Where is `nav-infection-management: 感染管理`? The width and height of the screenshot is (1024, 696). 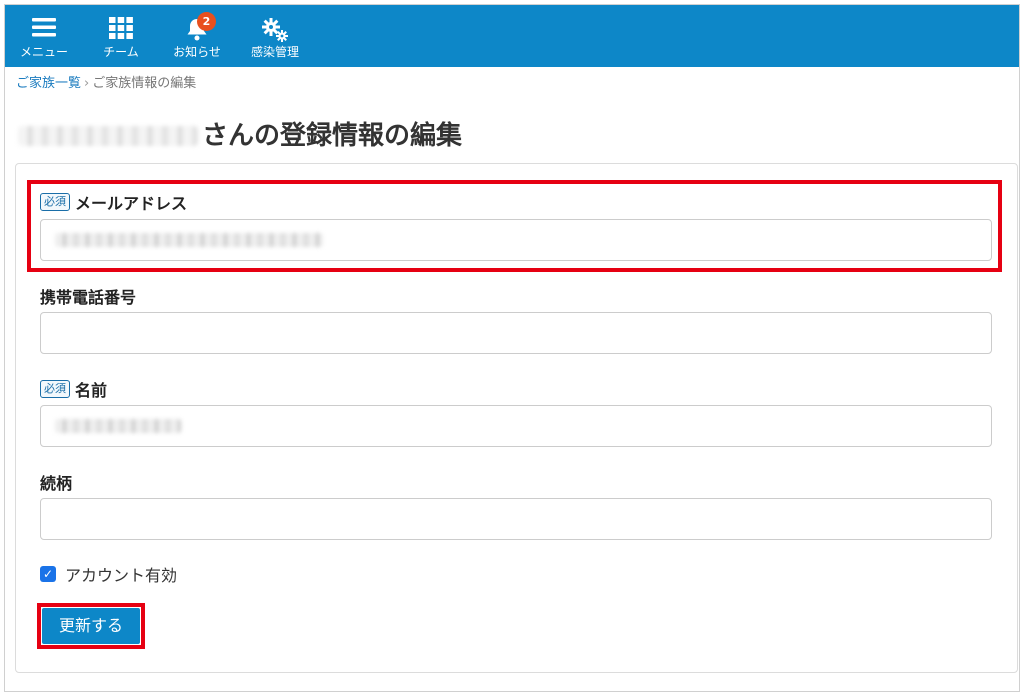
nav-infection-management: 感染管理 is located at coordinates (275, 36).